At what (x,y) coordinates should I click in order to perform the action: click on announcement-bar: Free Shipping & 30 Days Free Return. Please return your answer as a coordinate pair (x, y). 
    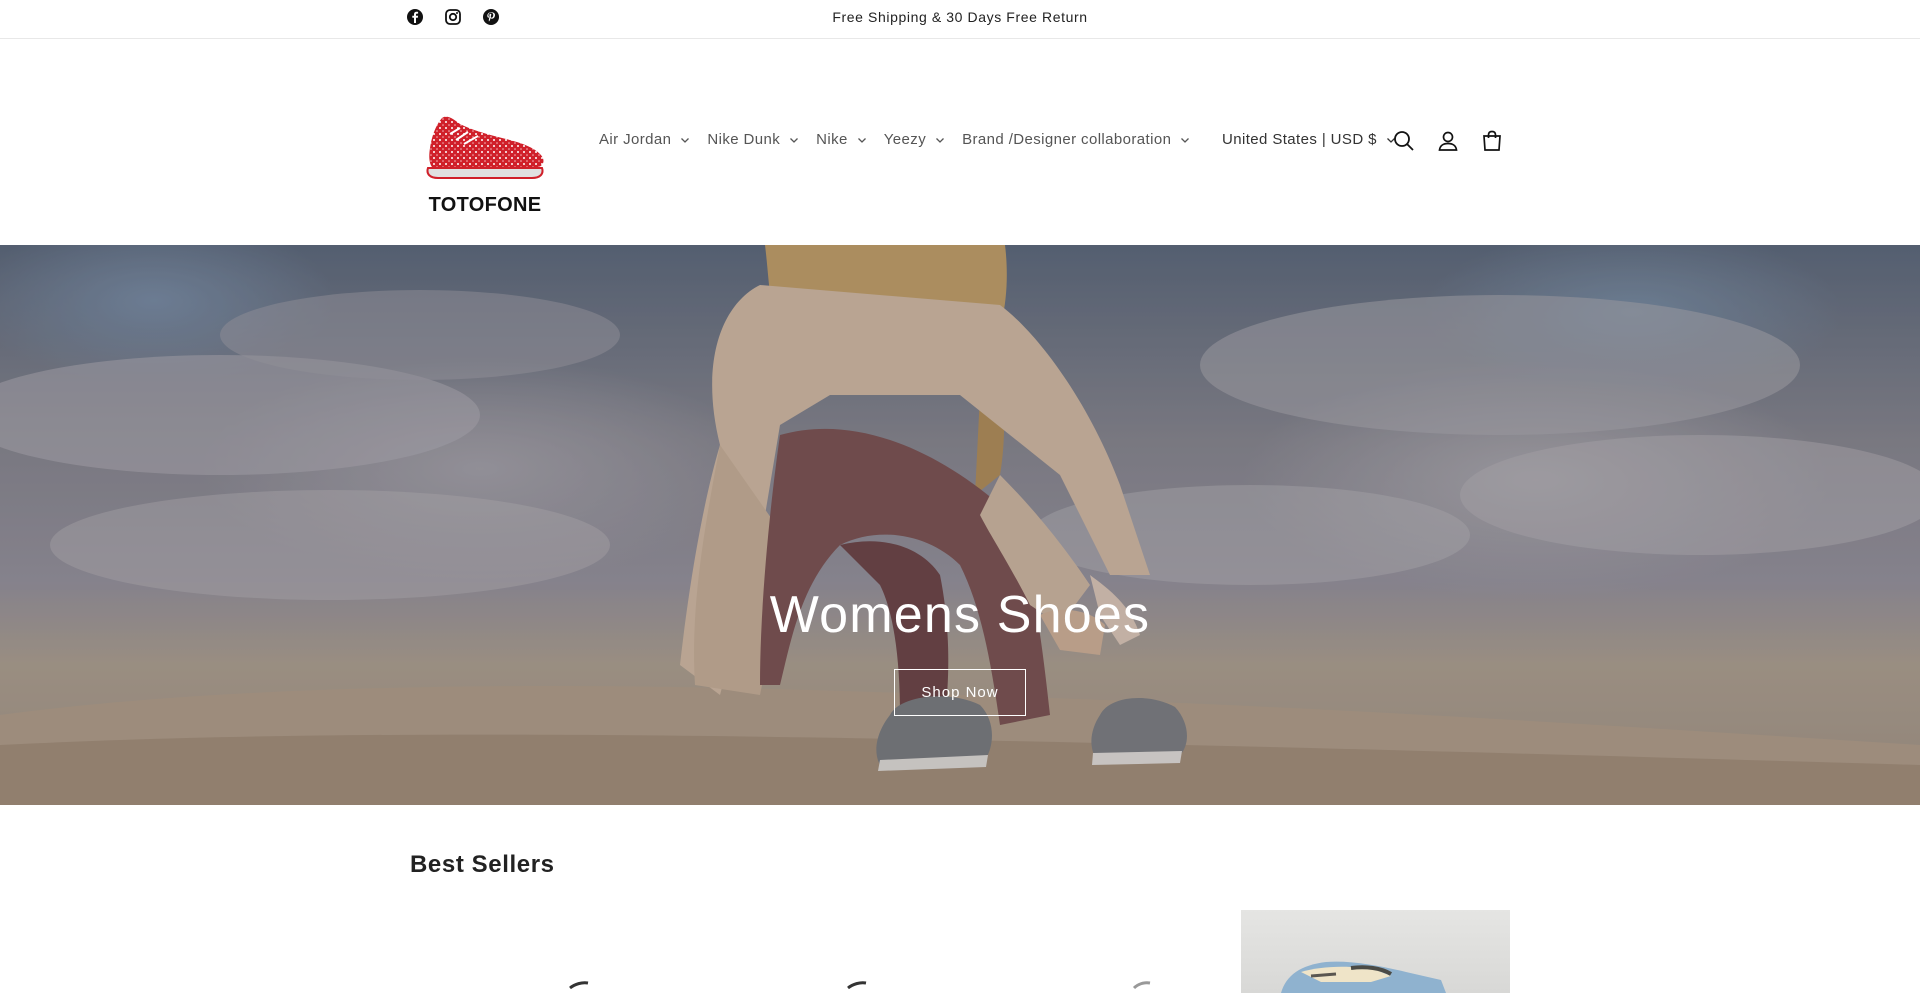
    Looking at the image, I should click on (960, 19).